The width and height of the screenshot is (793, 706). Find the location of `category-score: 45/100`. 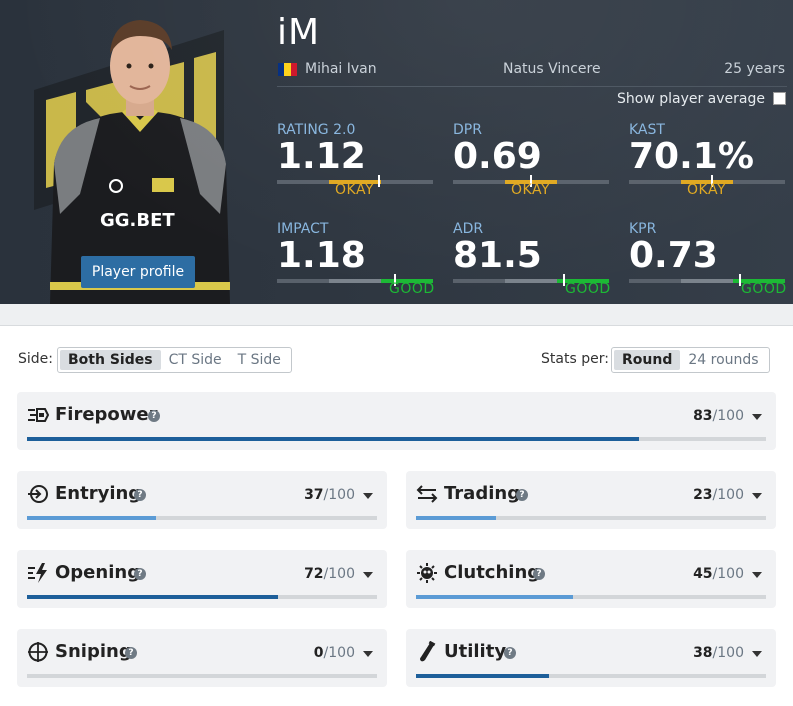

category-score: 45/100 is located at coordinates (718, 574).